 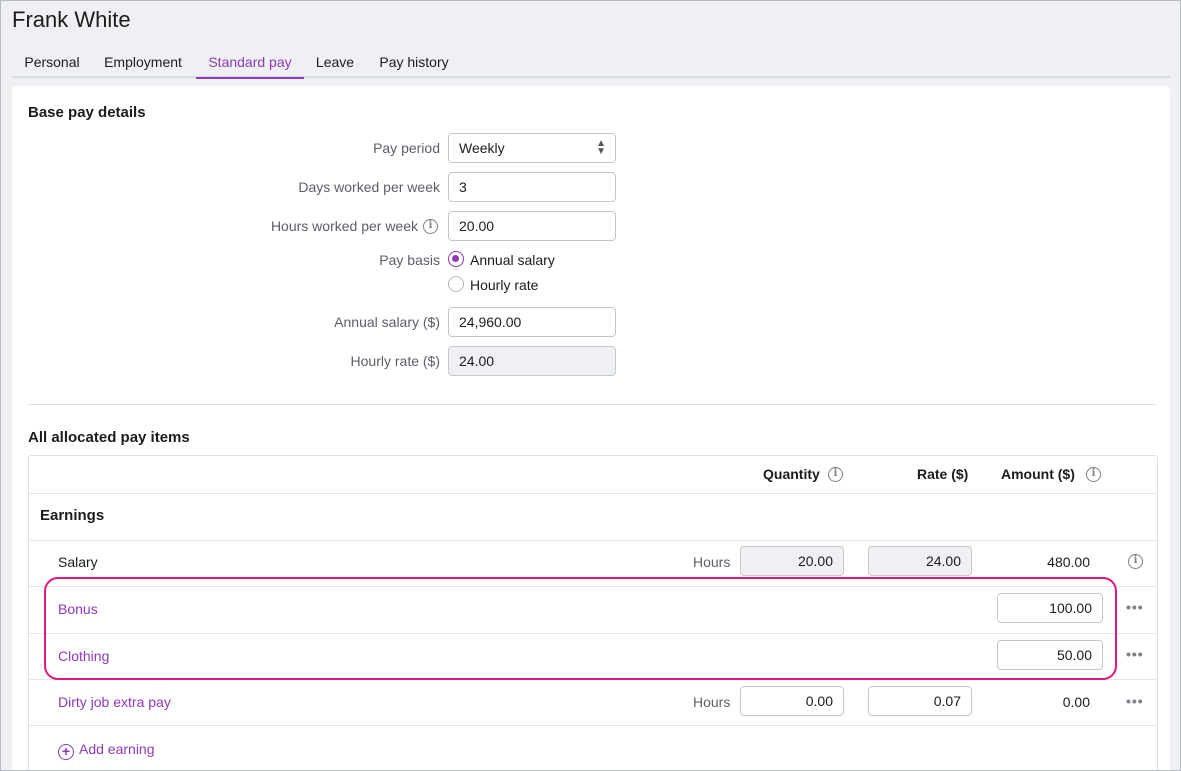 I want to click on dirty-job-rate-input: 0.07, so click(x=920, y=701).